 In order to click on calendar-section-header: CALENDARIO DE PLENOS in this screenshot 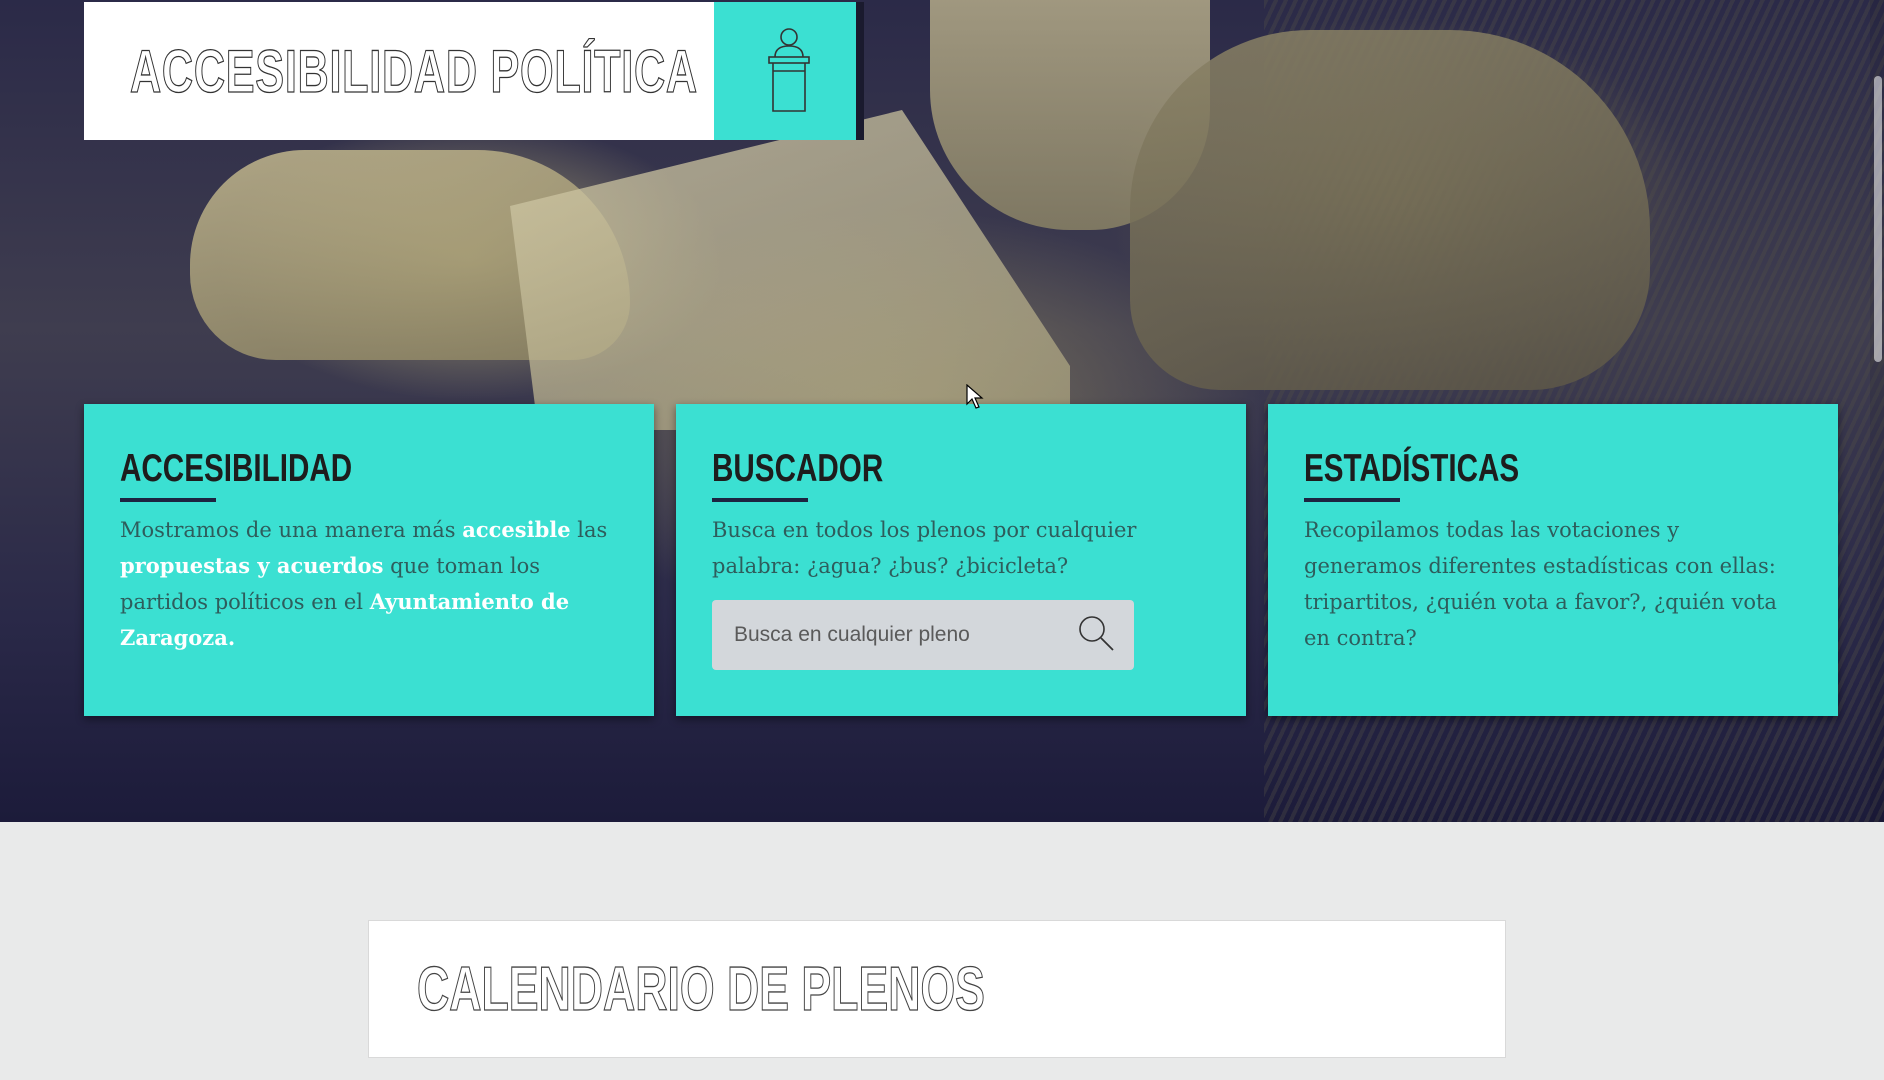, I will do `click(937, 989)`.